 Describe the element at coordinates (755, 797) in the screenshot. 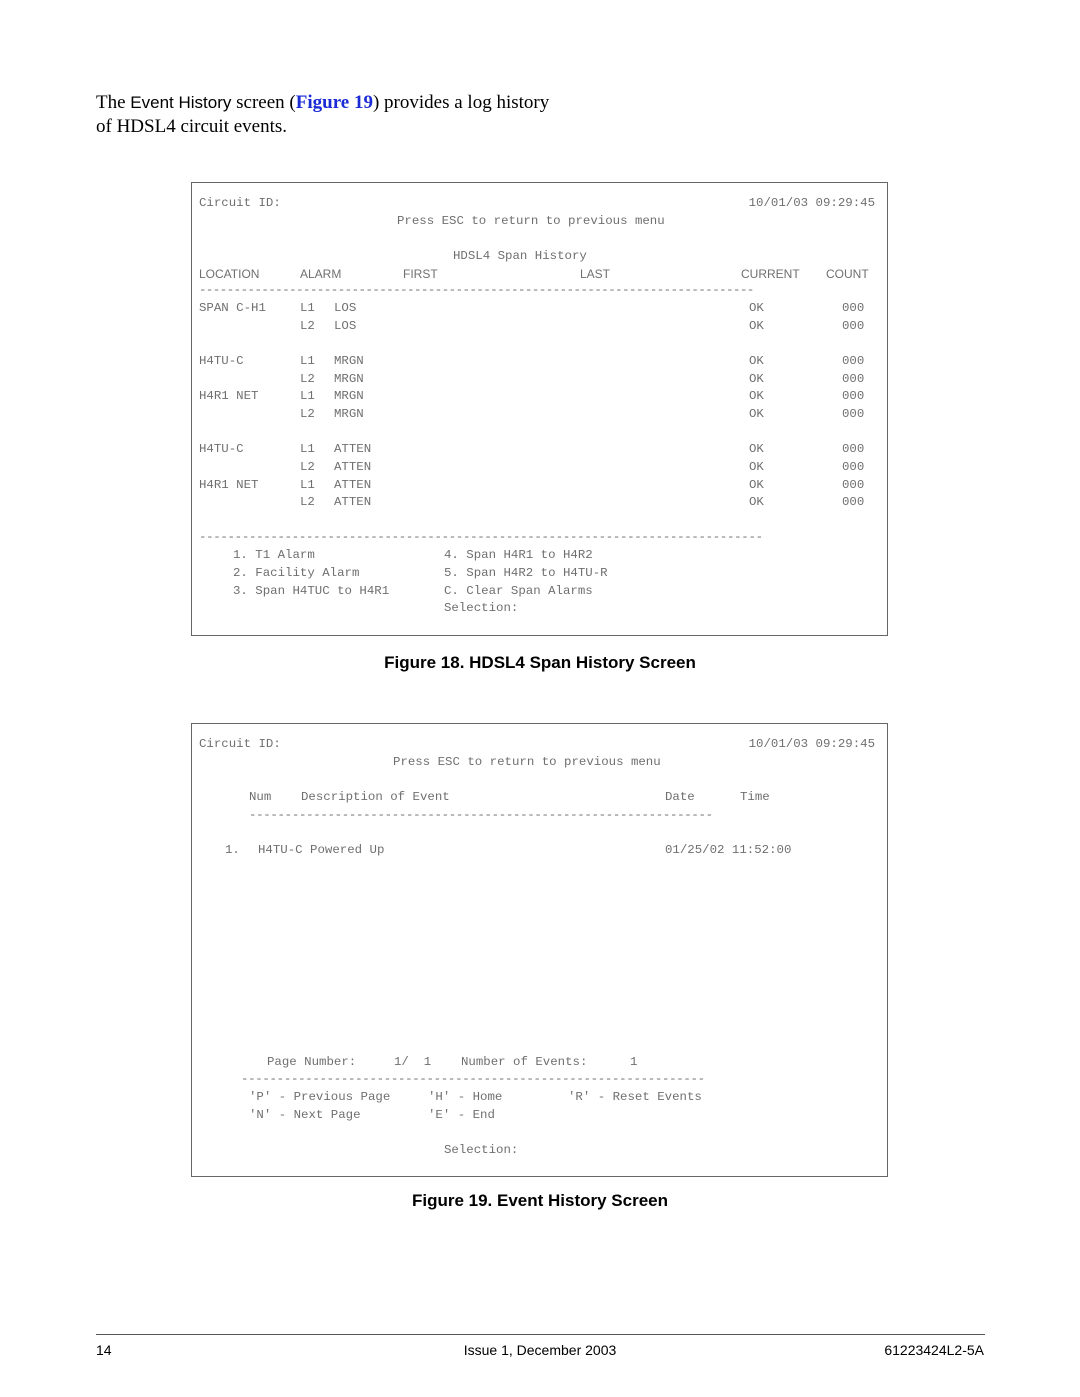

I see `header-time: Time` at that location.